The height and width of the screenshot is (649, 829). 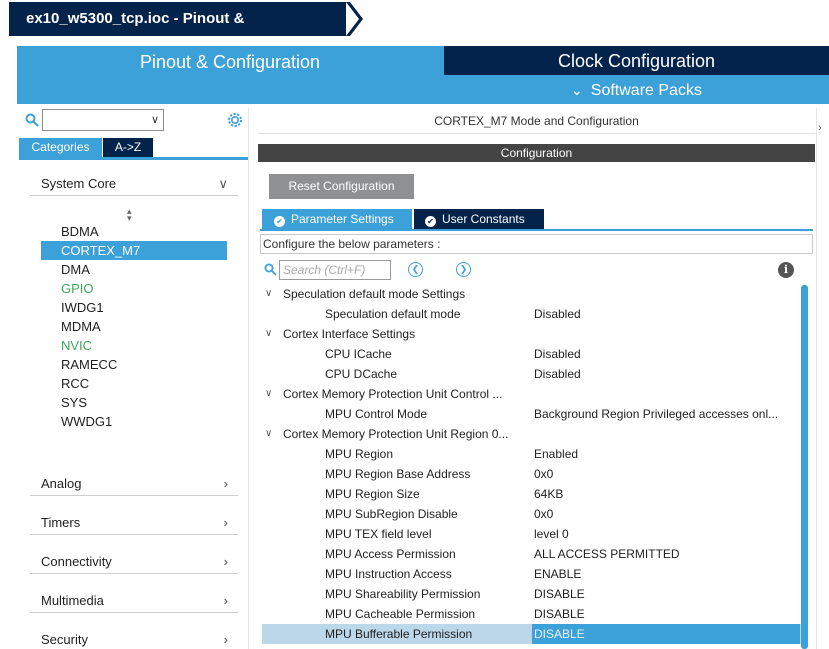 What do you see at coordinates (103, 120) in the screenshot?
I see `category-search-combo: ∨` at bounding box center [103, 120].